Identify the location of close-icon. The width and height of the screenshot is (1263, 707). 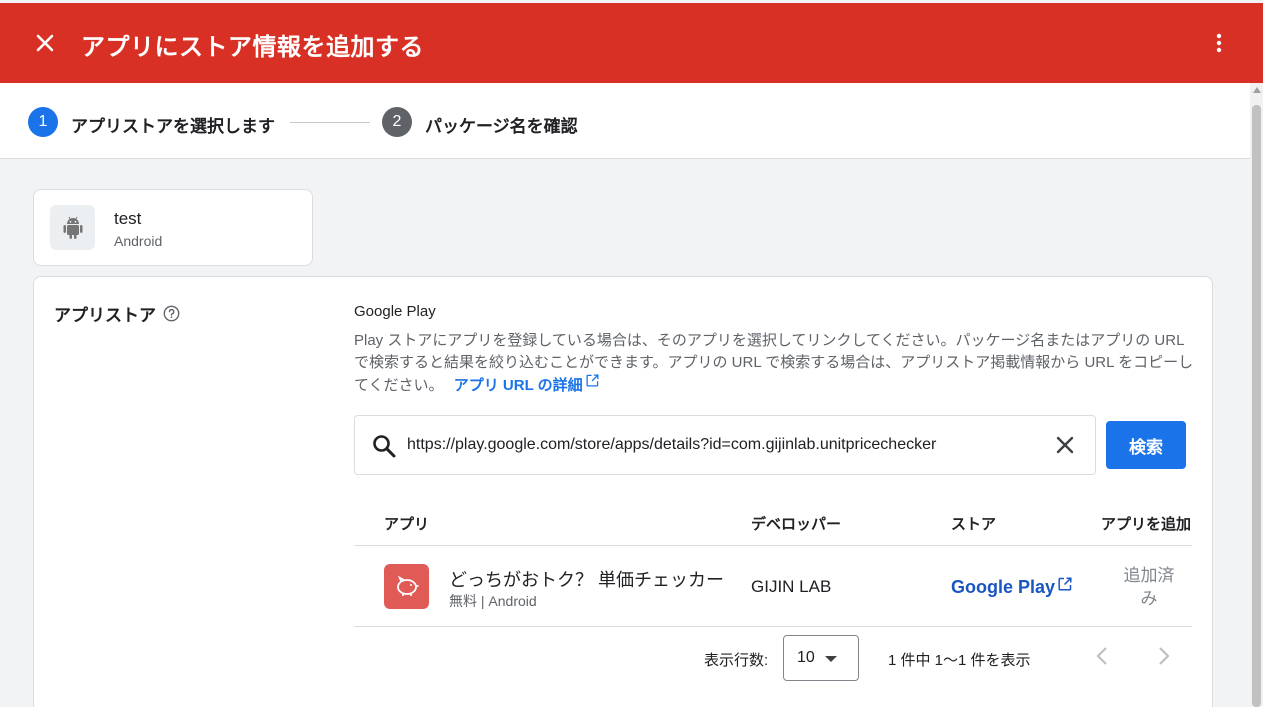
(45, 43).